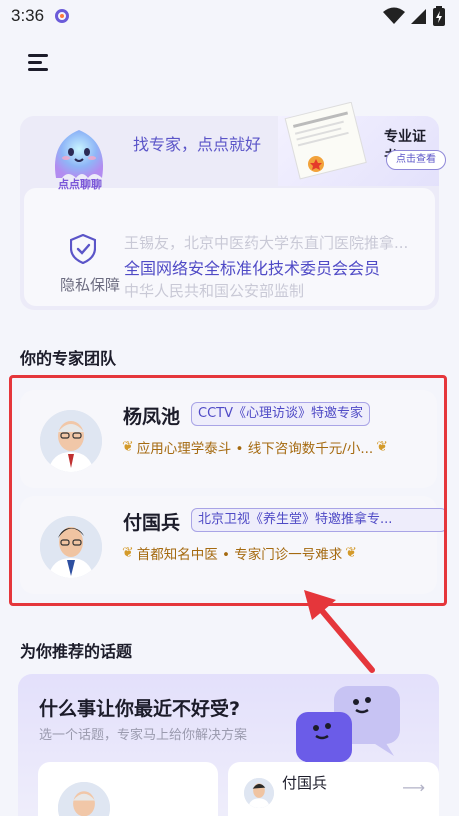  What do you see at coordinates (76, 651) in the screenshot?
I see `topic-section-title: 为你推荐的话题` at bounding box center [76, 651].